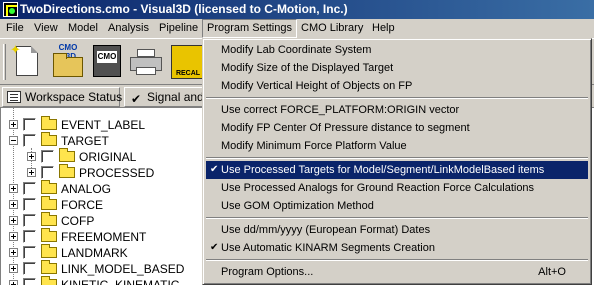 The width and height of the screenshot is (594, 285). I want to click on printer-icon, so click(146, 62).